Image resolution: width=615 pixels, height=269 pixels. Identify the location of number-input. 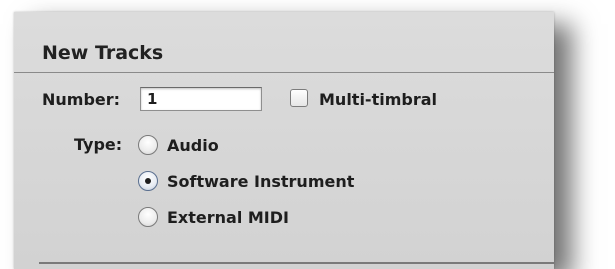
(201, 99).